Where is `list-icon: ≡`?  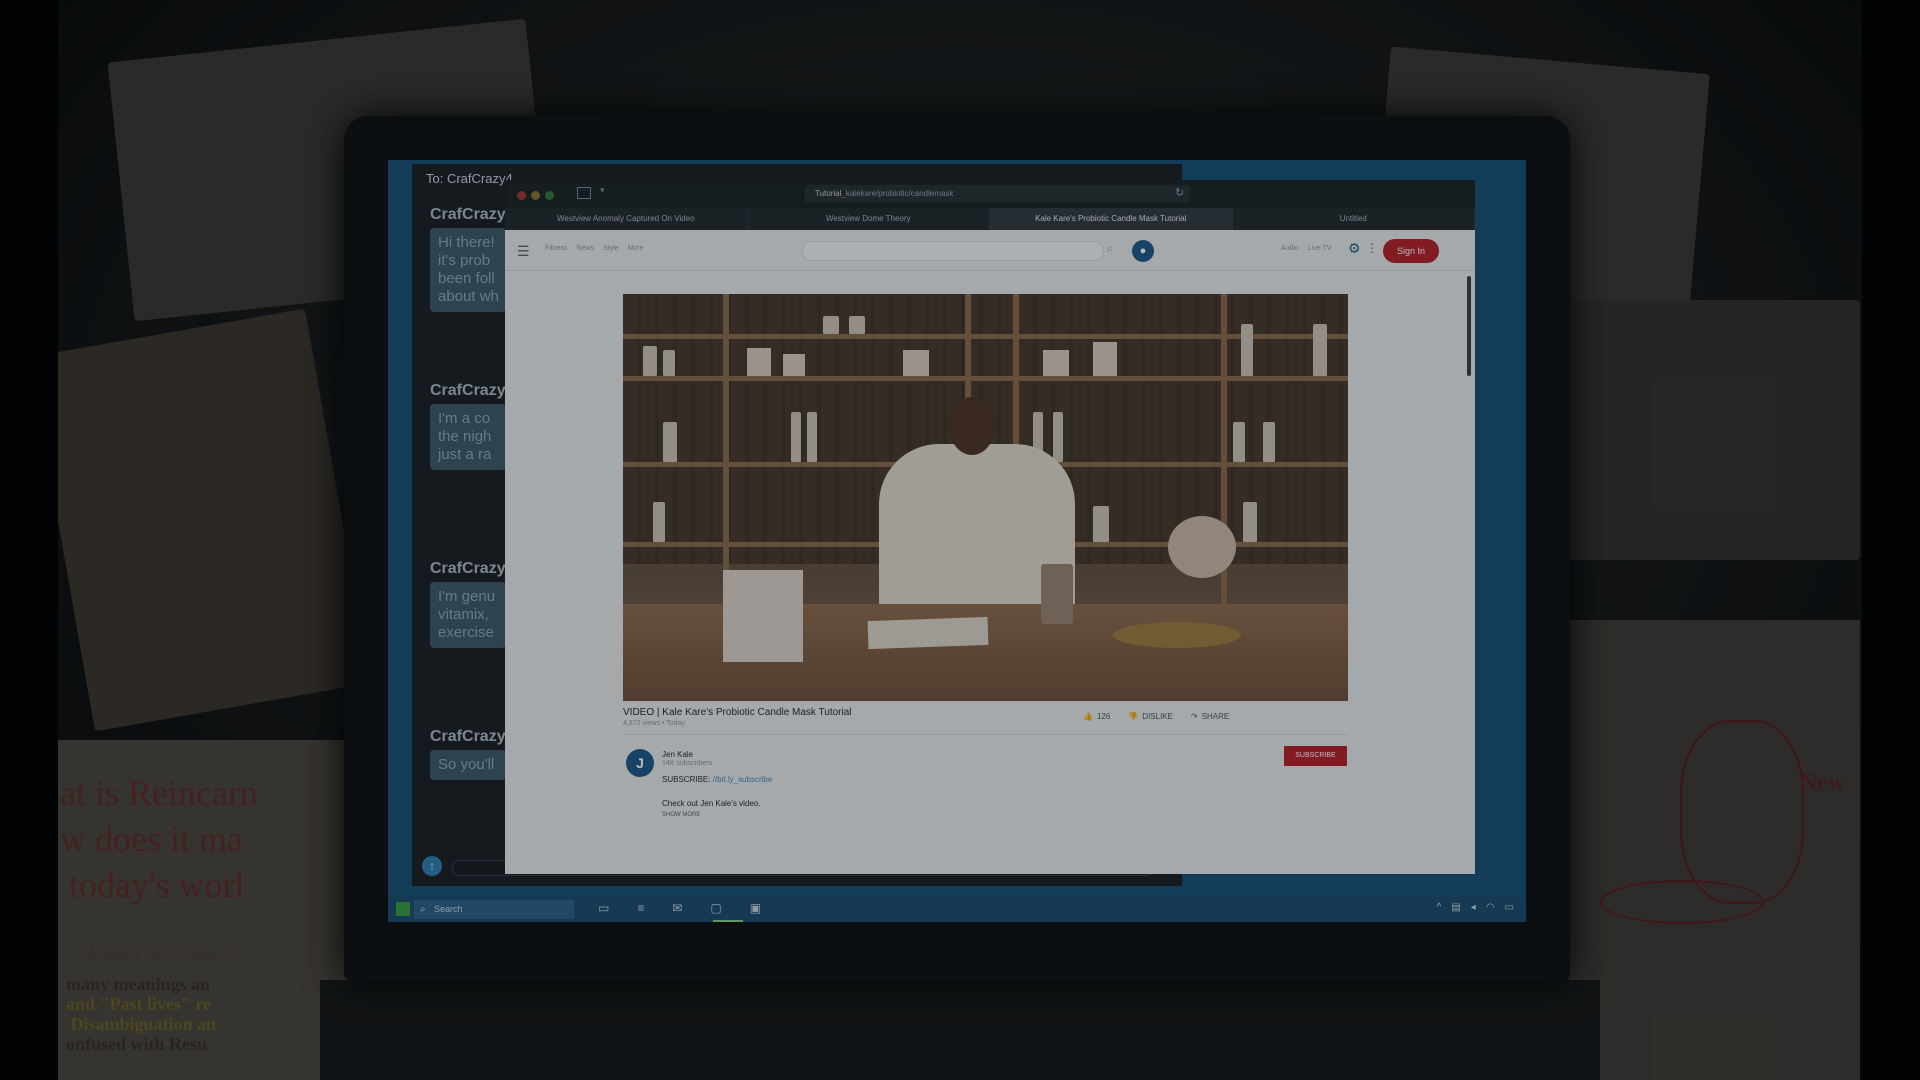
list-icon: ≡ is located at coordinates (640, 908).